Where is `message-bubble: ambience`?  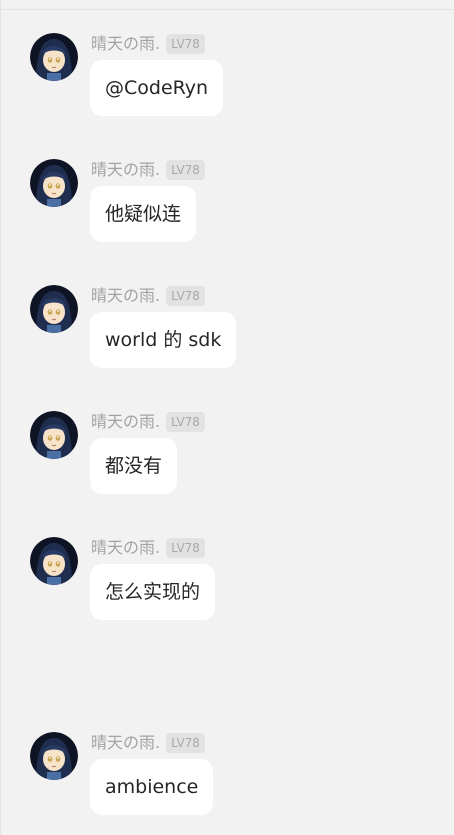
message-bubble: ambience is located at coordinates (152, 787).